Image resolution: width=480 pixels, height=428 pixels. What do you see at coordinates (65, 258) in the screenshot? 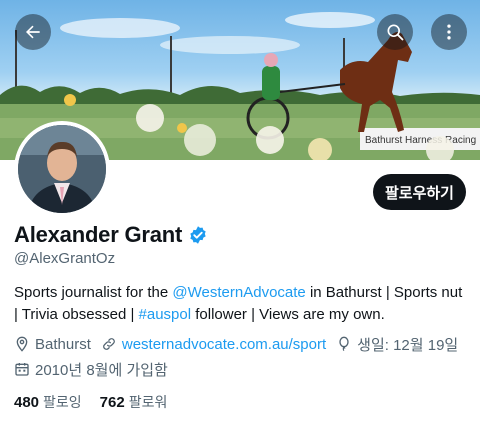
I see `handle: @AlexGrantOz` at bounding box center [65, 258].